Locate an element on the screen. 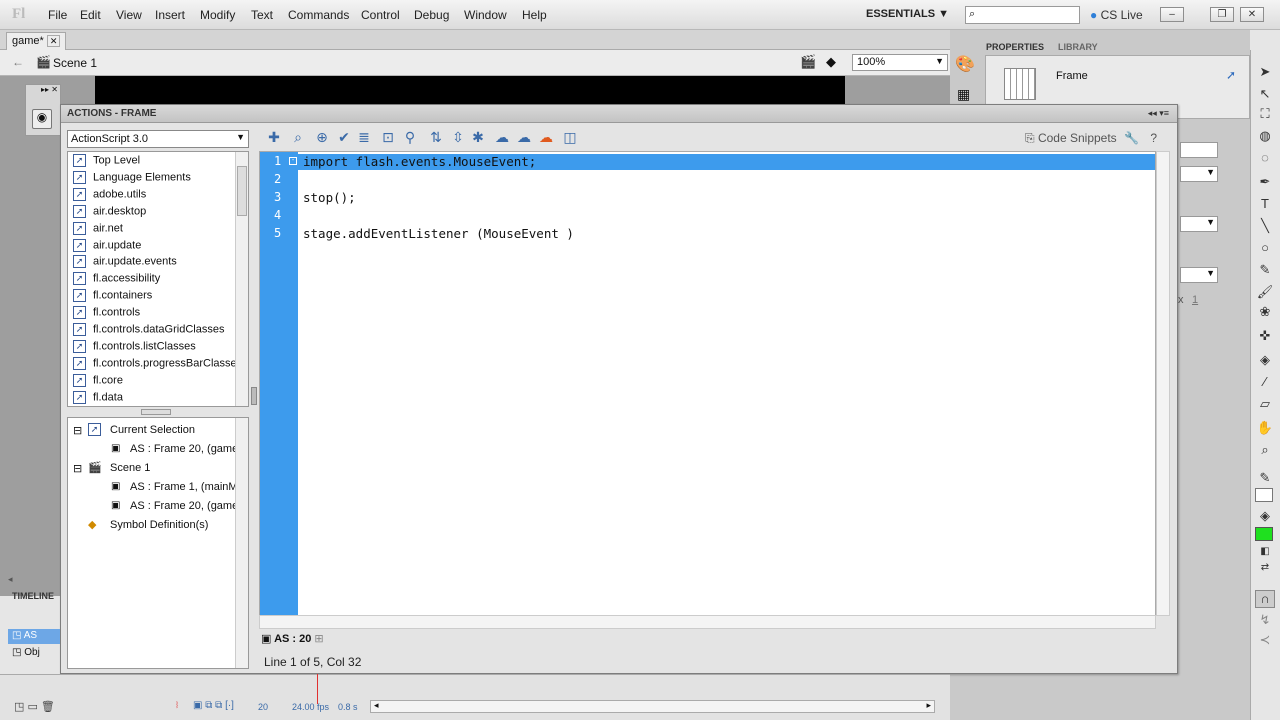  edit-symbol-icon: ◆ is located at coordinates (831, 62).